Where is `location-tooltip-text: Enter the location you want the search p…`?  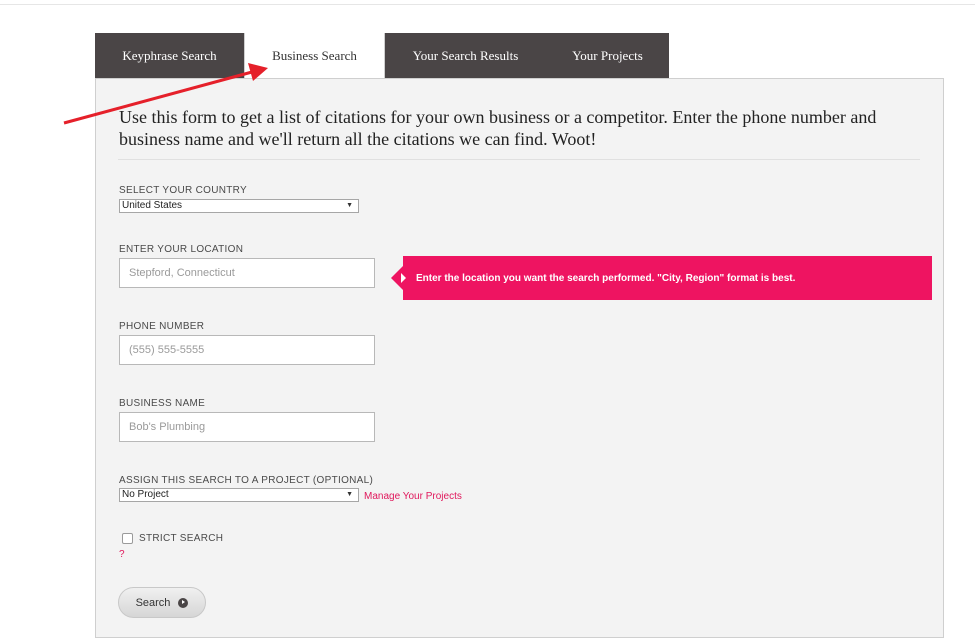
location-tooltip-text: Enter the location you want the search p… is located at coordinates (606, 278).